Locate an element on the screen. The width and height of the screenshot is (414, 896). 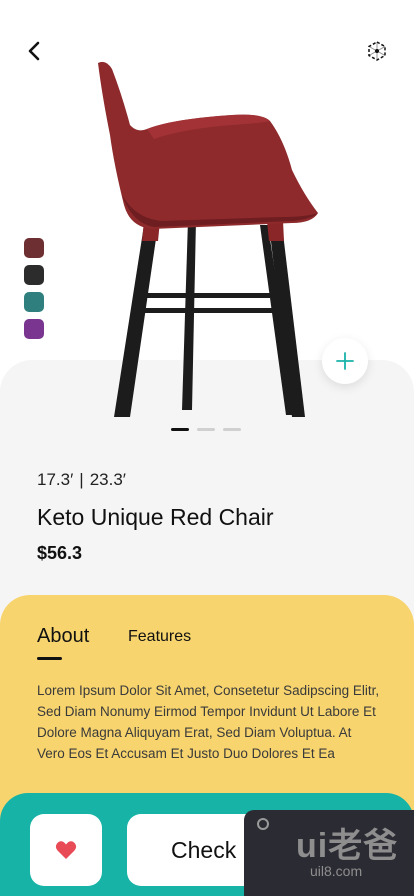
color-swatch-black is located at coordinates (34, 275).